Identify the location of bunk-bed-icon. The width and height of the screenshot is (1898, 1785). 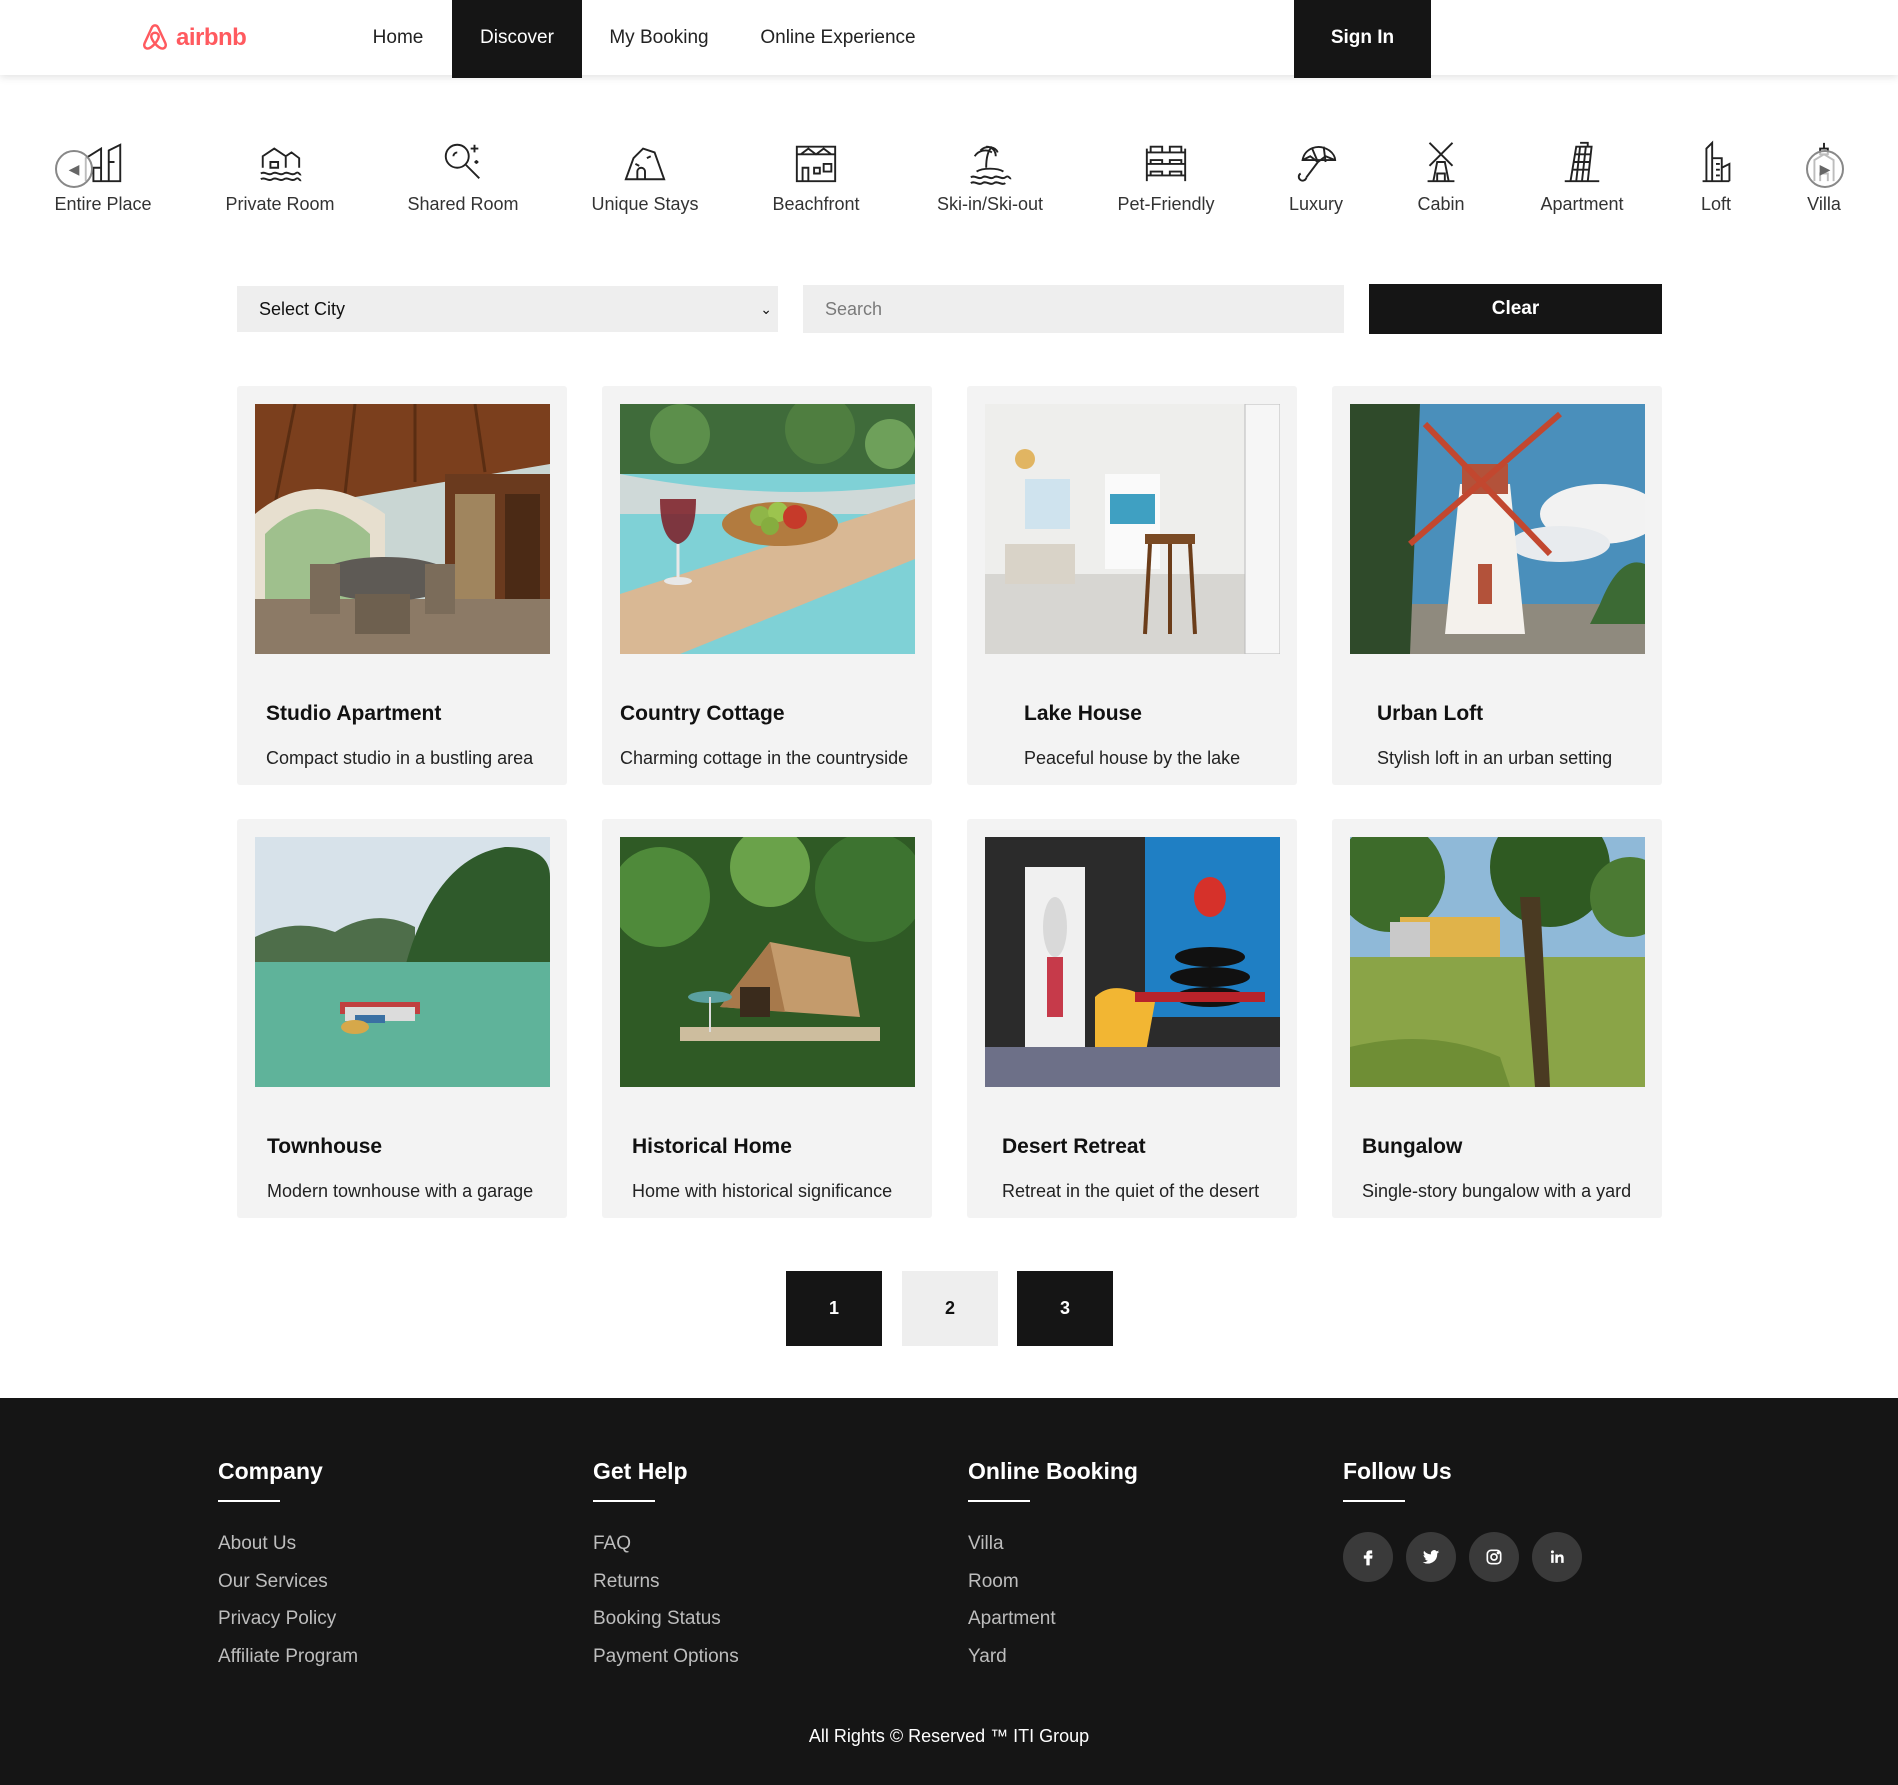
(1166, 163).